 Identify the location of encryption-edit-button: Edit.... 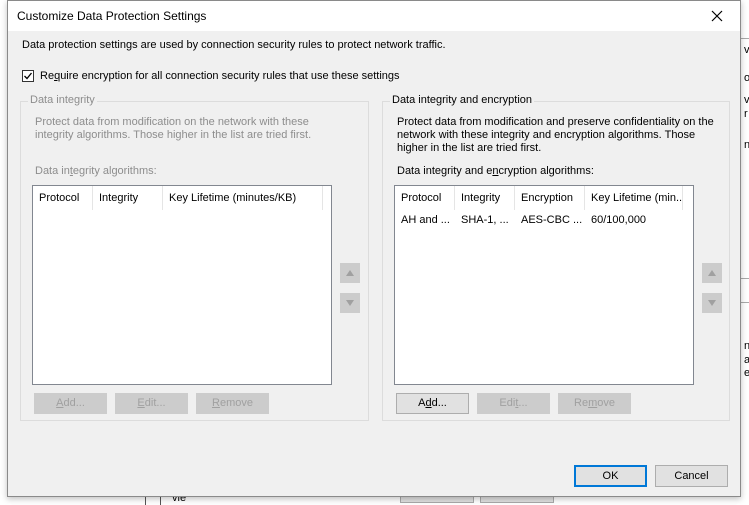
(513, 403).